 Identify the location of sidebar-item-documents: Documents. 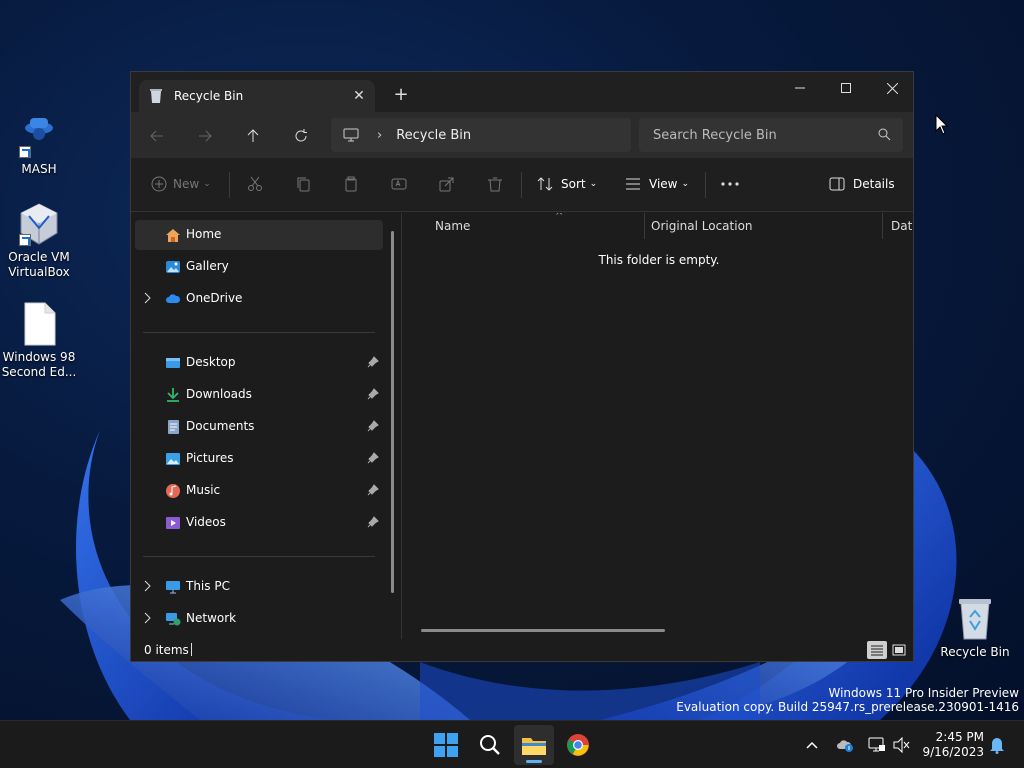
(259, 427).